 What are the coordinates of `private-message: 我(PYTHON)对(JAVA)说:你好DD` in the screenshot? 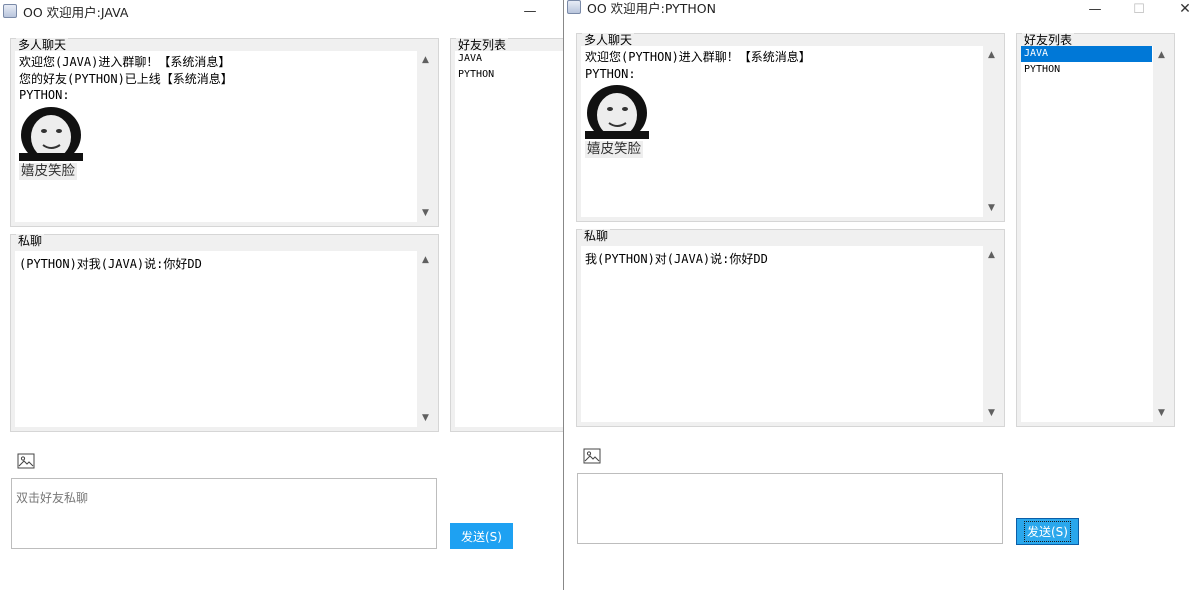 It's located at (676, 259).